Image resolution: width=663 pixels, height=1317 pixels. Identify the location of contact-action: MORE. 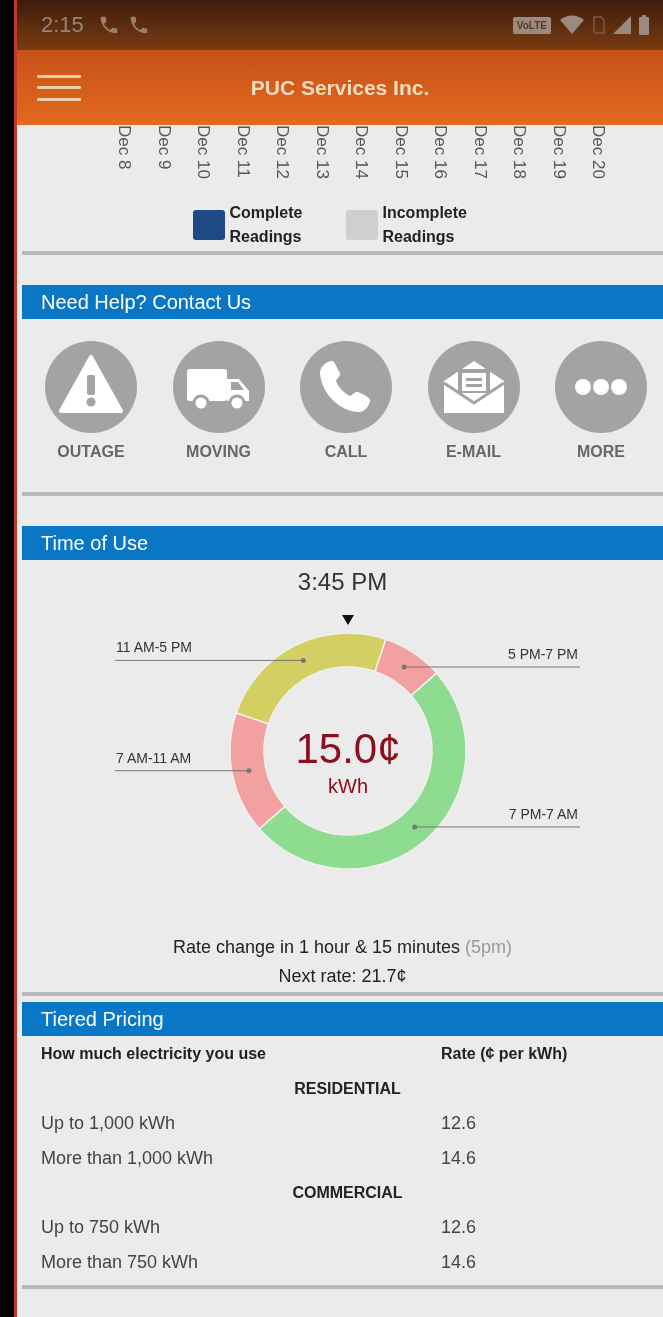
(601, 401).